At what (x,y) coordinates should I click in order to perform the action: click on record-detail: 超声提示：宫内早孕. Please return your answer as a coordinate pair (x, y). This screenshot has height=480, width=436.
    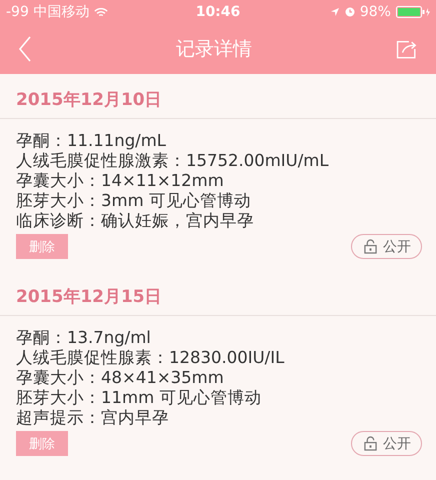
    Looking at the image, I should click on (93, 418).